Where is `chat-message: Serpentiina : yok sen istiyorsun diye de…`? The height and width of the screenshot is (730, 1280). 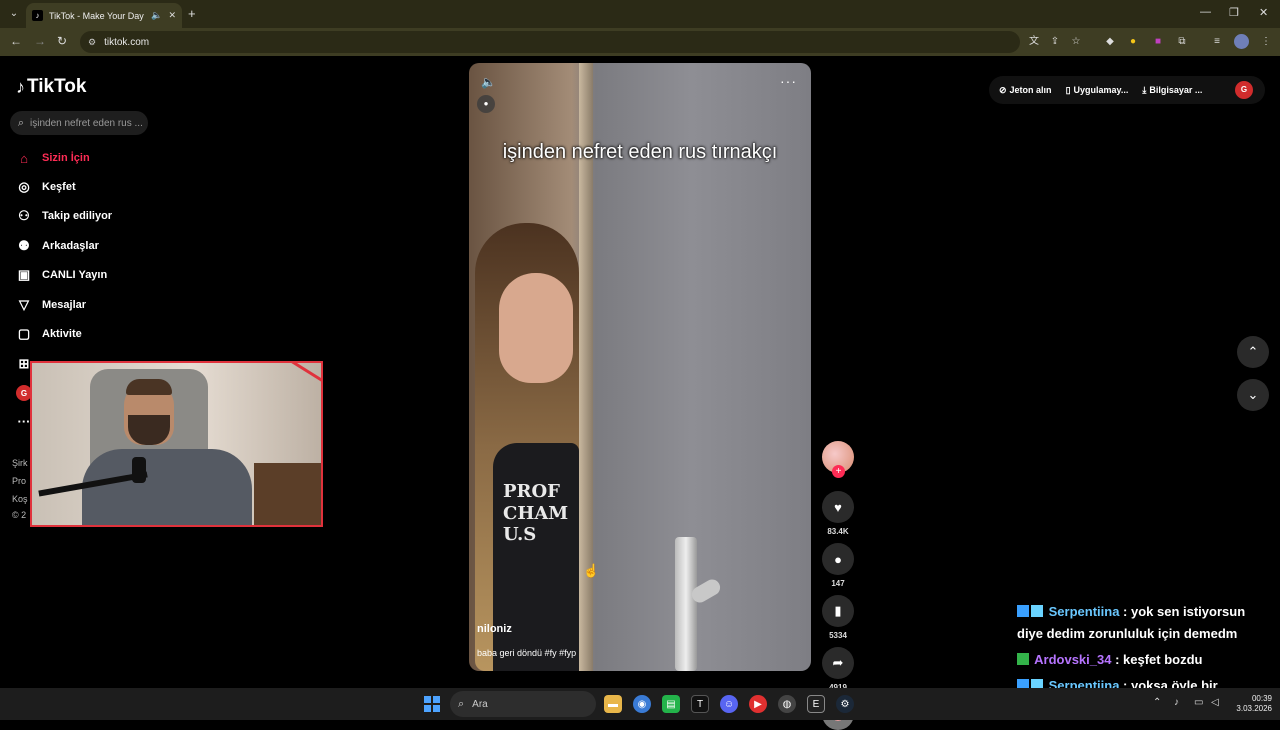 chat-message: Serpentiina : yok sen istiyorsun diye de… is located at coordinates (1145, 623).